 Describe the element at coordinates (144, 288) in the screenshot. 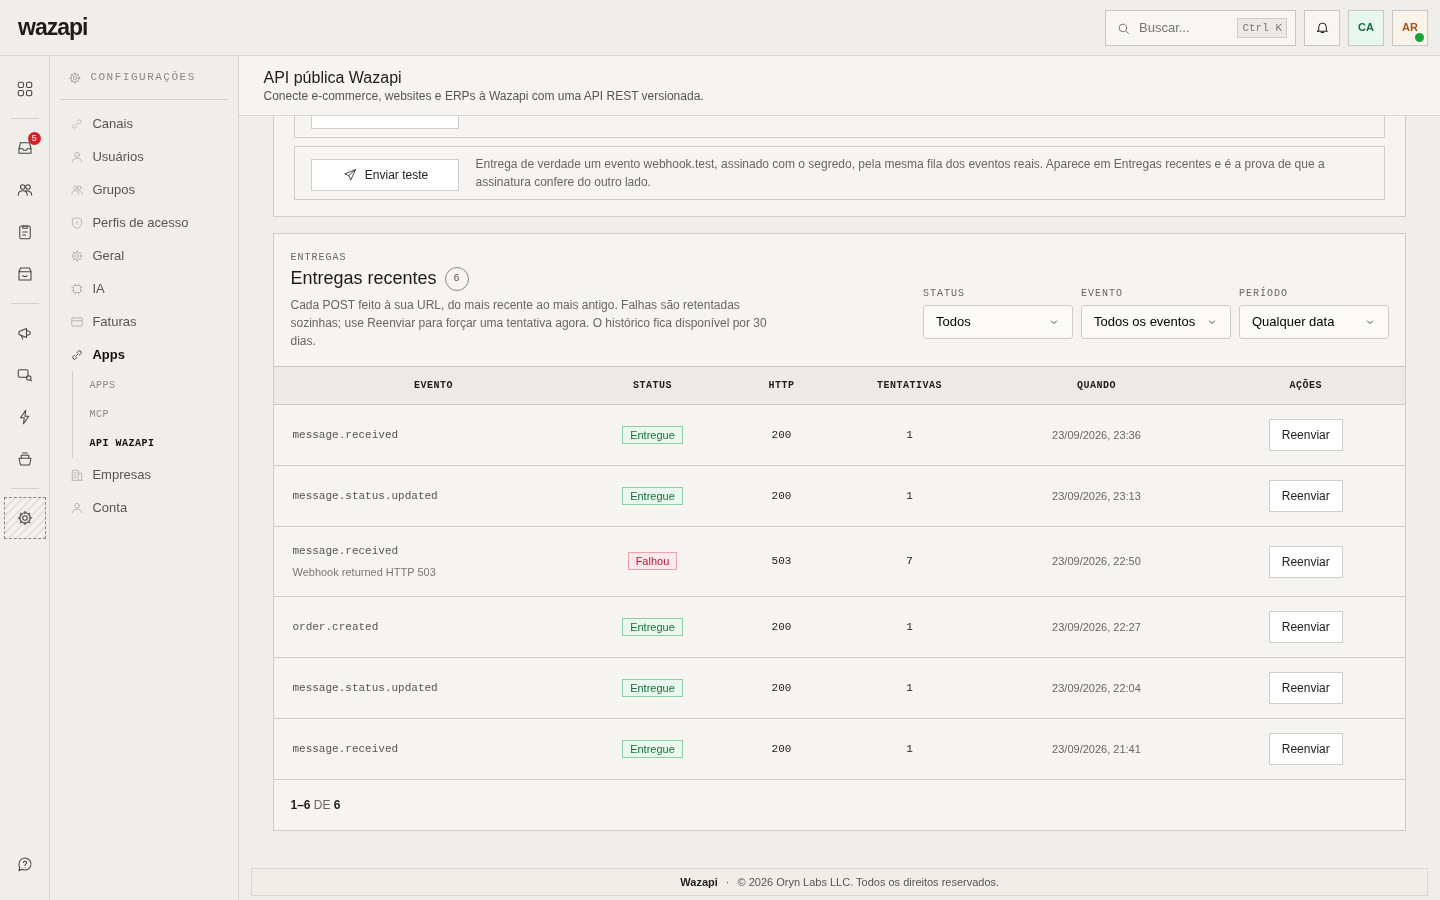

I see `sidebar-item: IA` at that location.